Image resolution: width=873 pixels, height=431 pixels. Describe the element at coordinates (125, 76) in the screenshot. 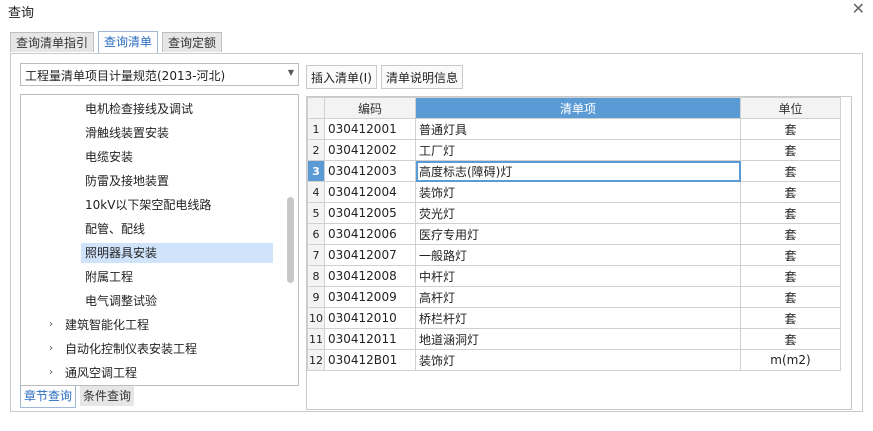

I see `standard-select-value: 工程量清单项目计量规范(2013-河北)` at that location.